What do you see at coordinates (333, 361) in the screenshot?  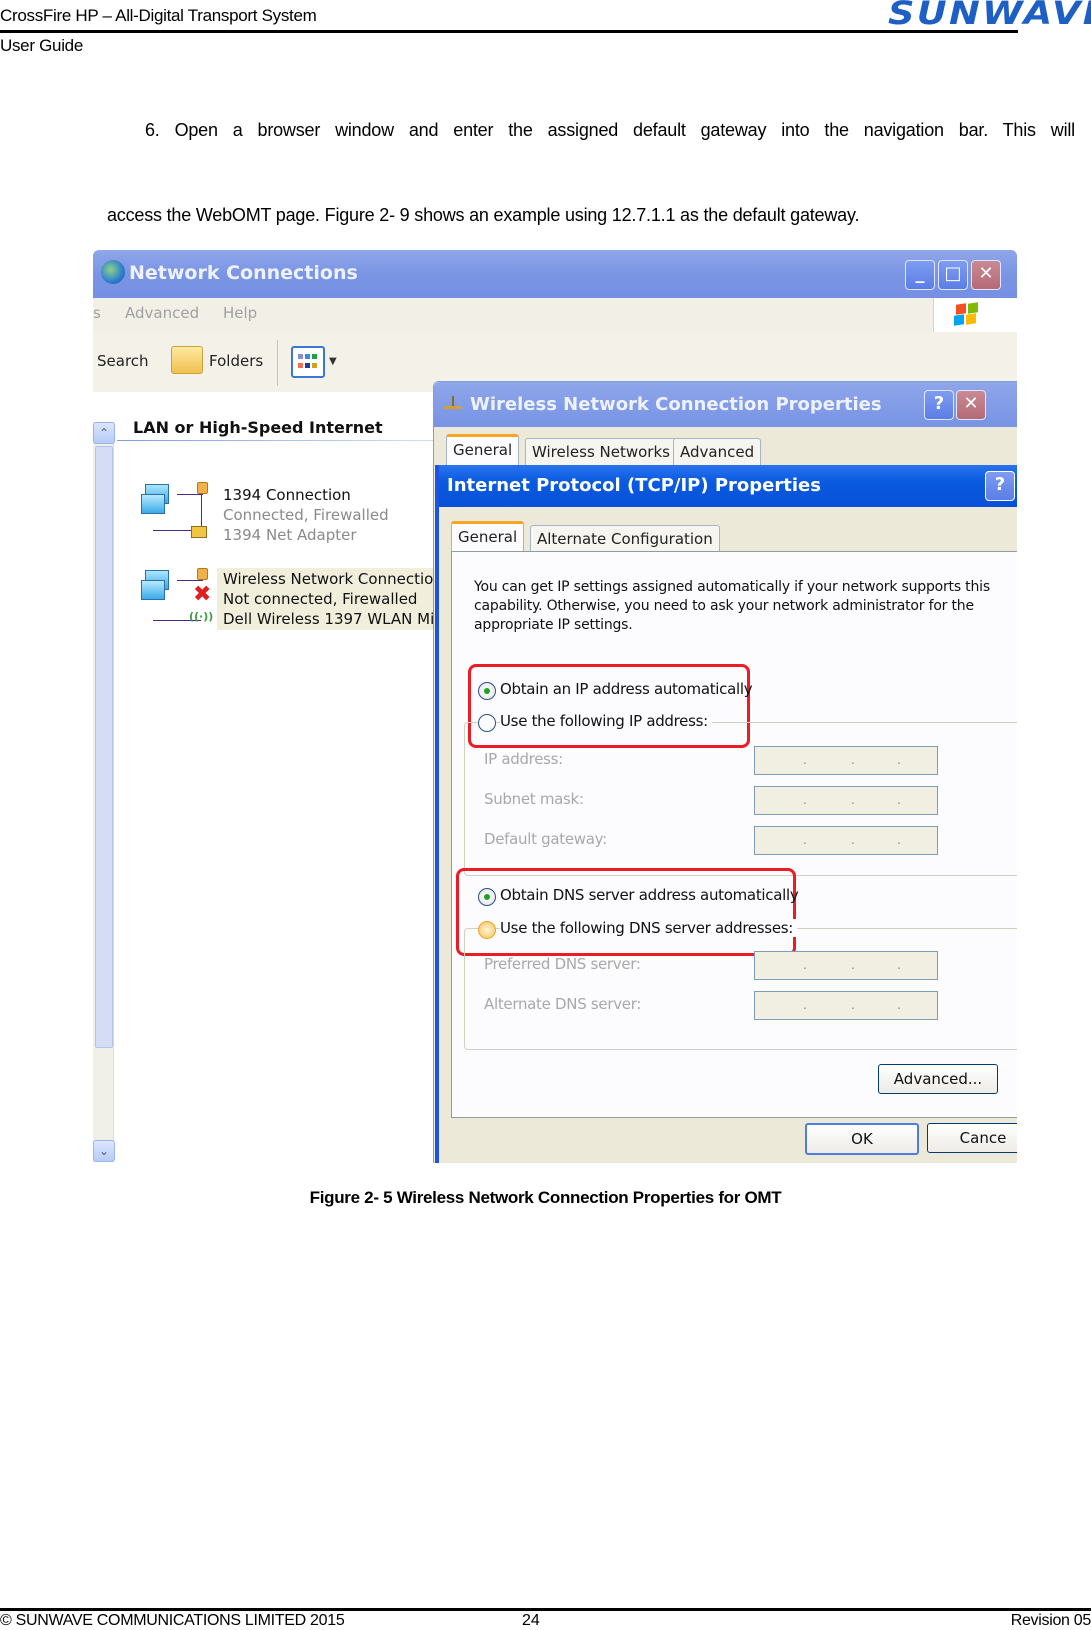 I see `views-dropdown-arrow-icon: ▼` at bounding box center [333, 361].